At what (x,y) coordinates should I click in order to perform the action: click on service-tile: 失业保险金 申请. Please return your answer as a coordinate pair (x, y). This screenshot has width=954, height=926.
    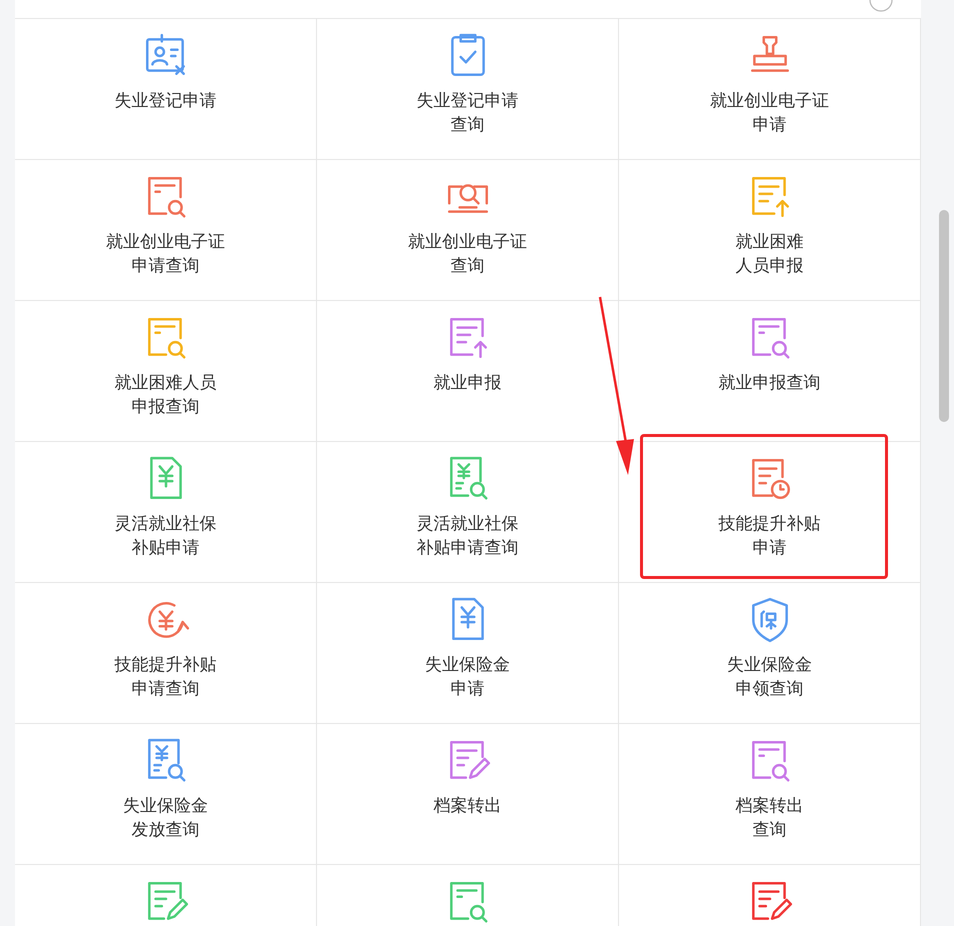
    Looking at the image, I should click on (468, 653).